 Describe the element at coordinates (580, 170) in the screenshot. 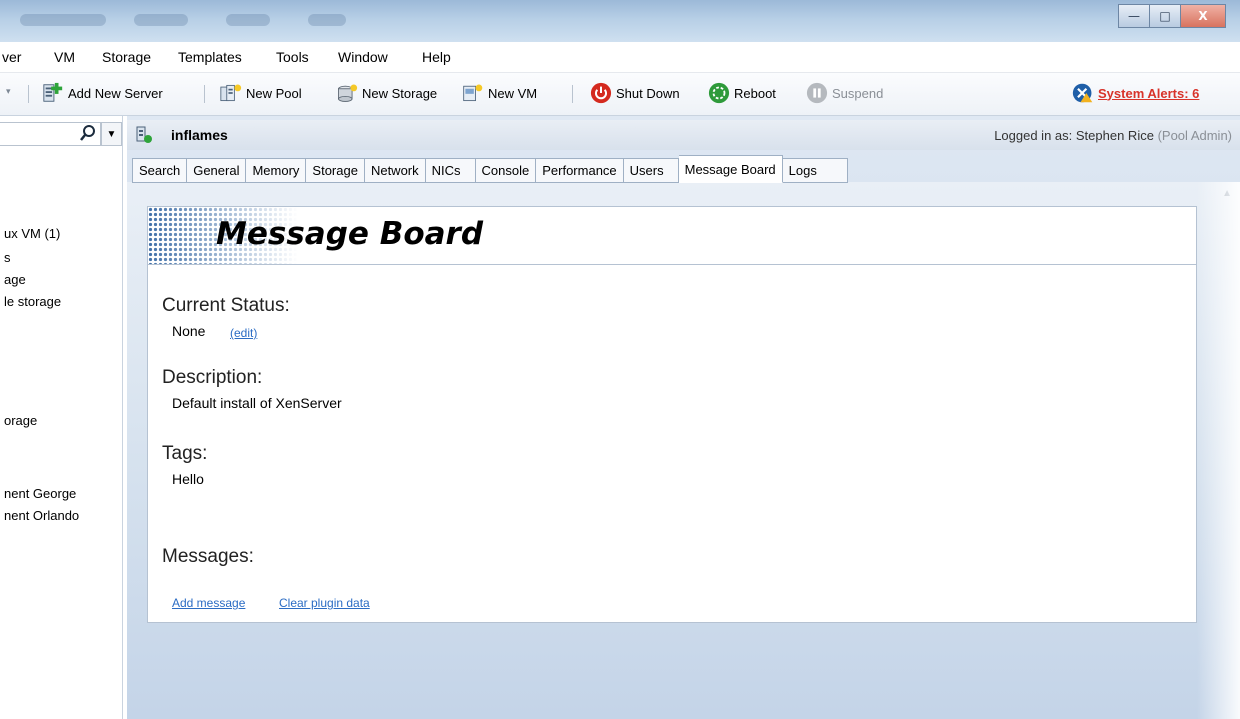

I see `tab-performance: Performance` at that location.